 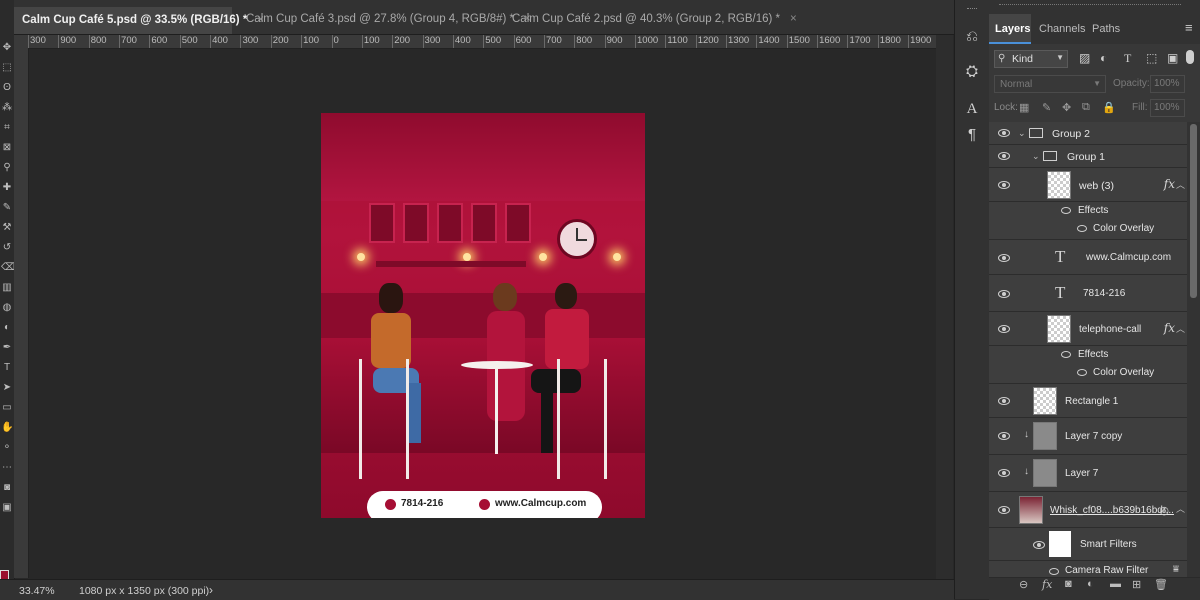 What do you see at coordinates (1088, 510) in the screenshot?
I see `layer-row-whisk: Whisk_cf08....b639b16bdr... ◎ ︿` at bounding box center [1088, 510].